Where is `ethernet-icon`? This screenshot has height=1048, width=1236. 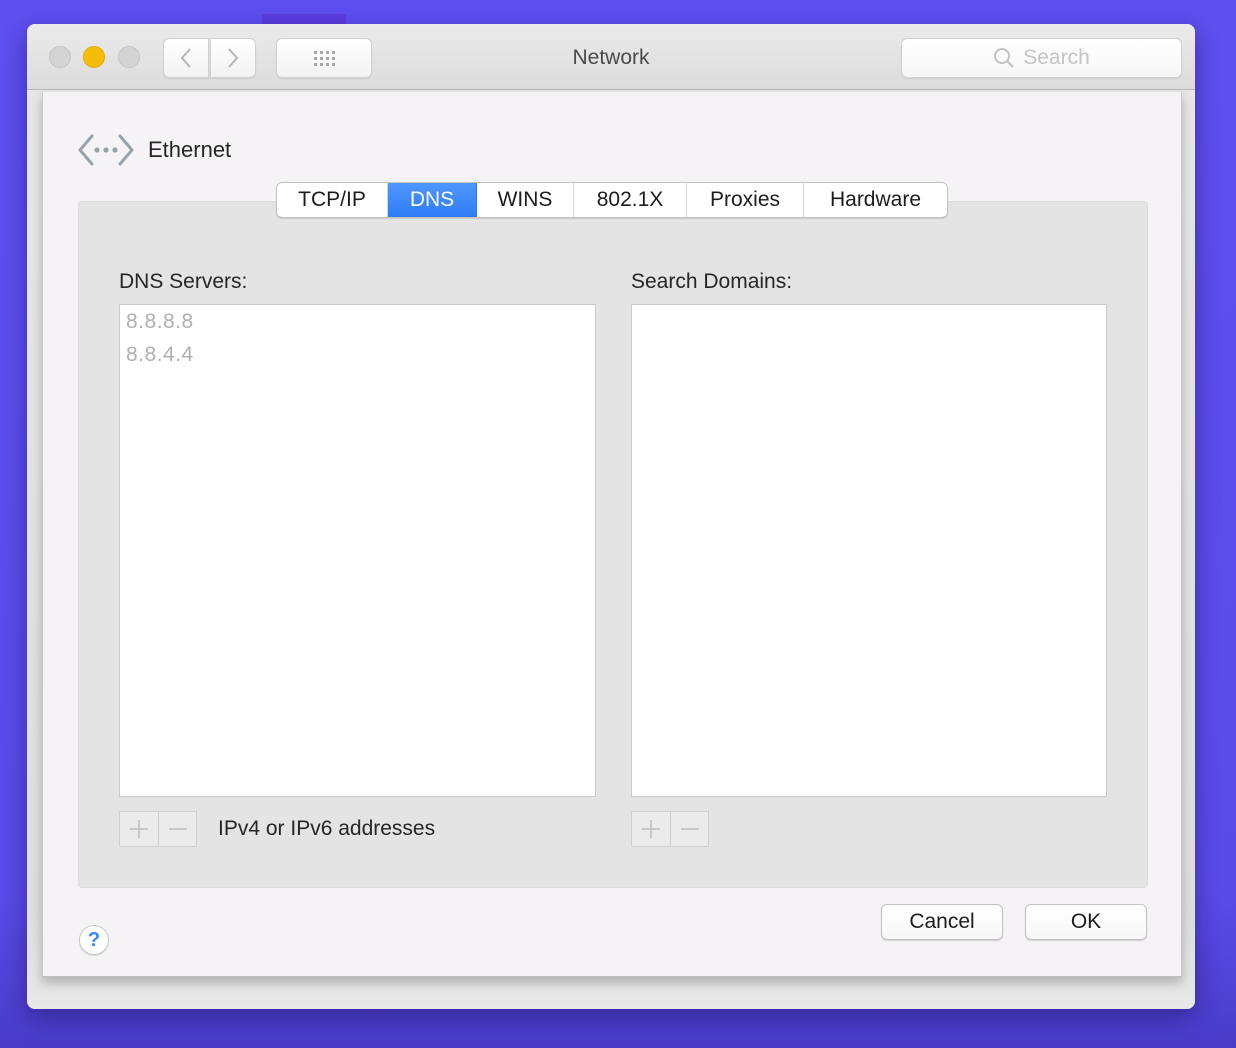 ethernet-icon is located at coordinates (106, 150).